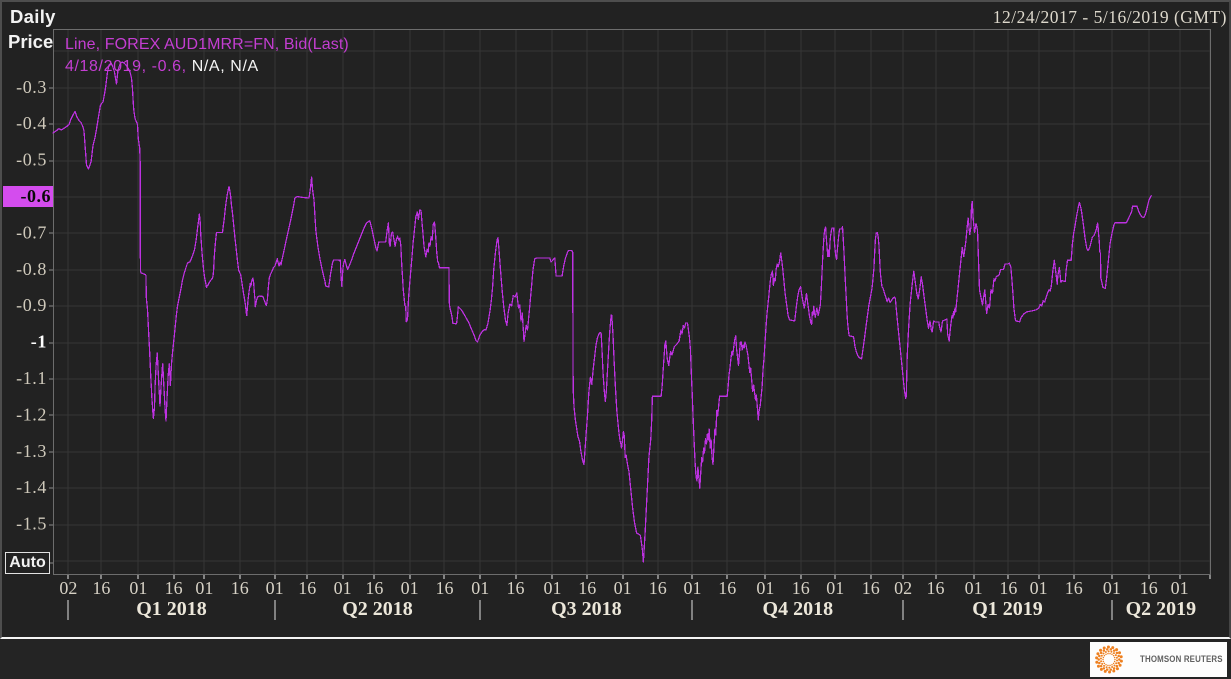 The image size is (1231, 679). Describe the element at coordinates (31, 269) in the screenshot. I see `svg-text: -0.8` at that location.